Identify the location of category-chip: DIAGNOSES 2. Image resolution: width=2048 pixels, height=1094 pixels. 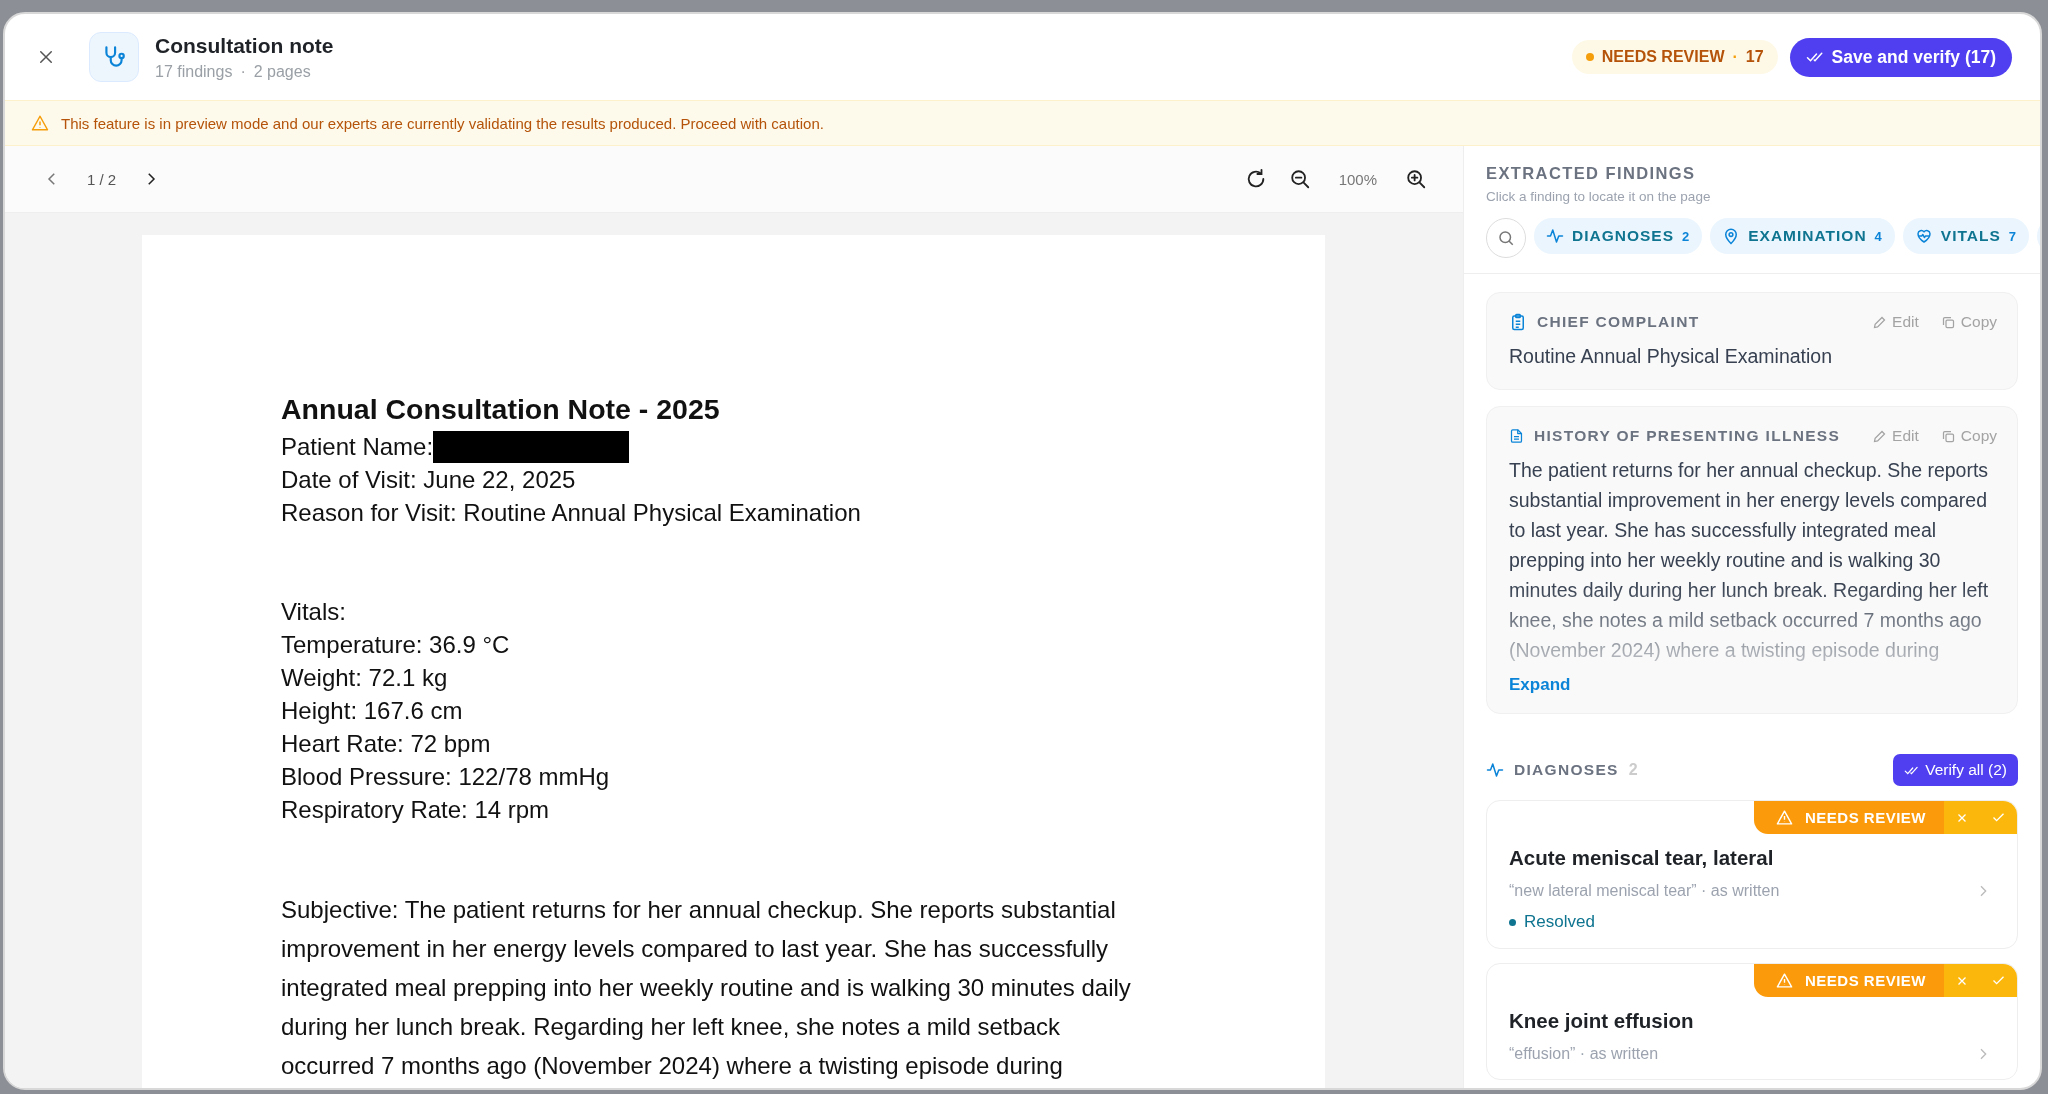
(1618, 236).